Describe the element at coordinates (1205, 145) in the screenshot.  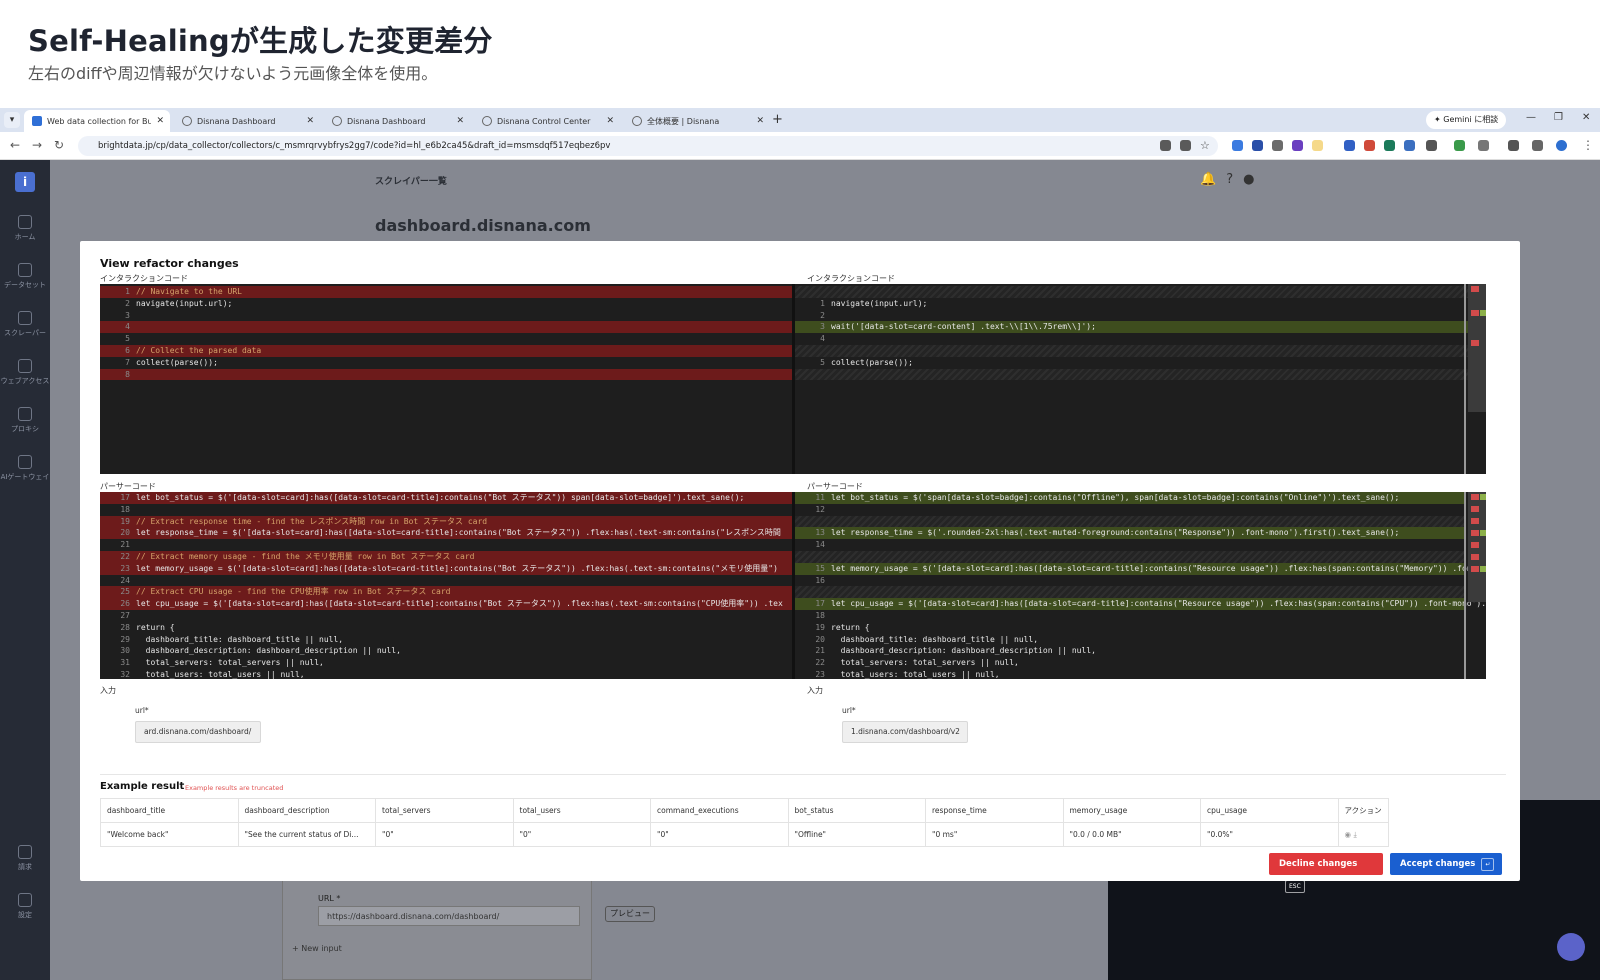
I see `bookmark-star-icon: ☆` at that location.